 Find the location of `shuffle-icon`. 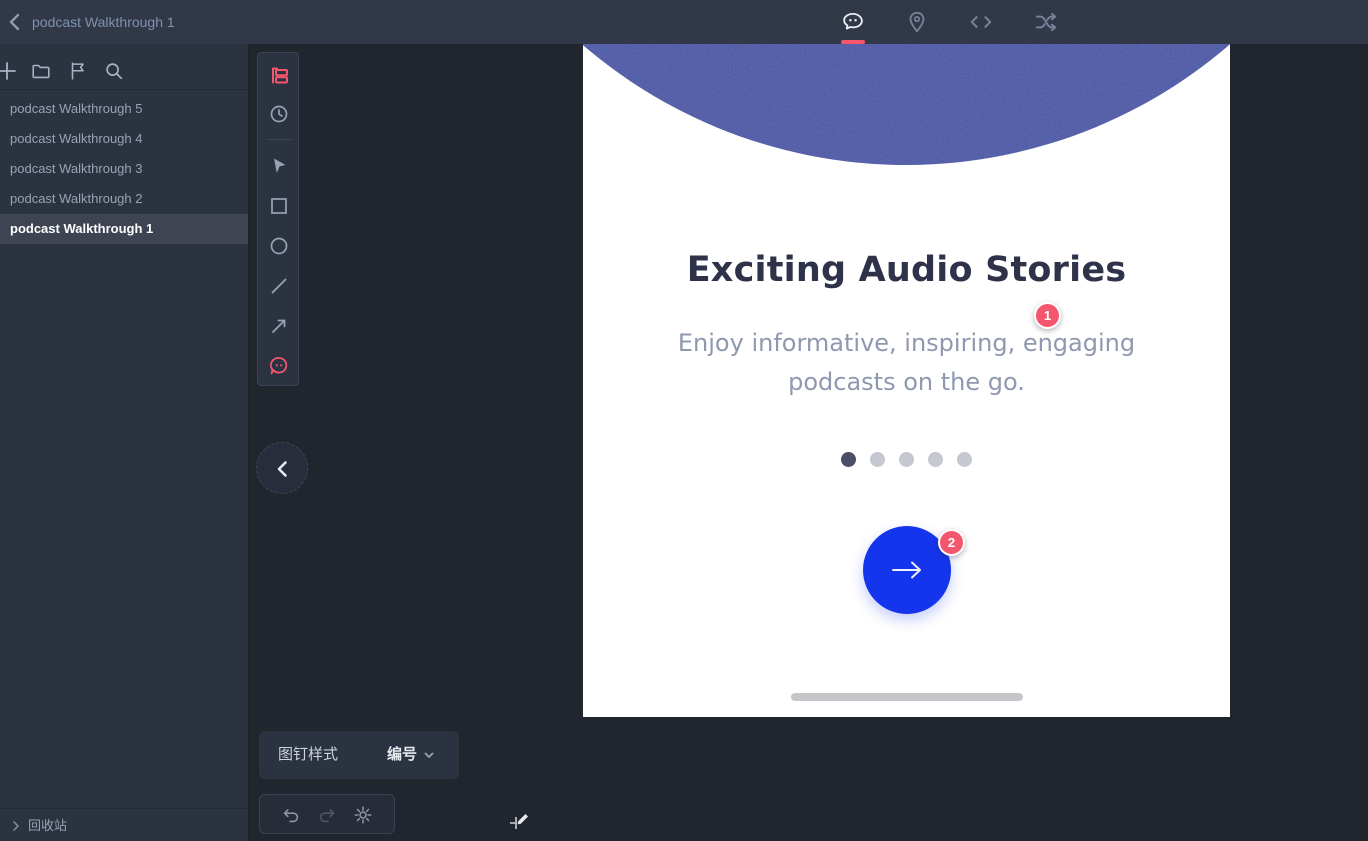

shuffle-icon is located at coordinates (1046, 22).